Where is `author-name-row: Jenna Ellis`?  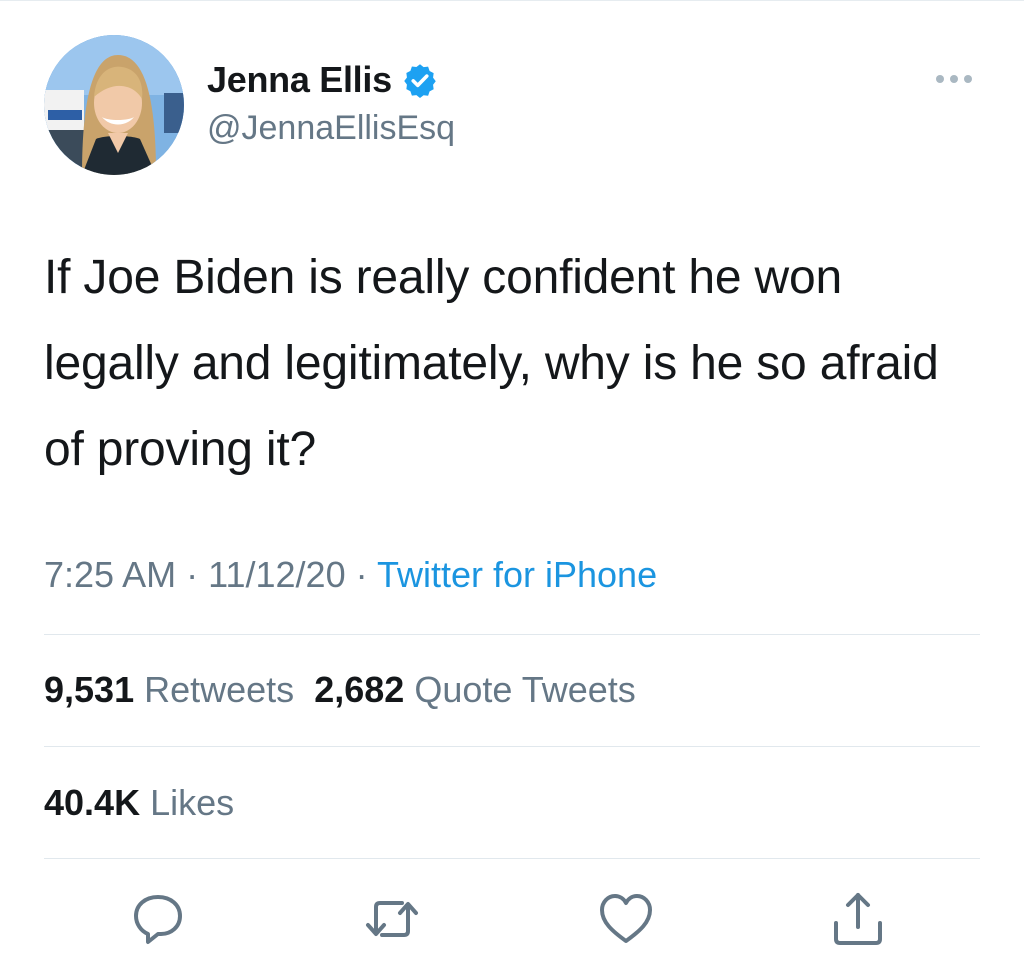
author-name-row: Jenna Ellis is located at coordinates (322, 80).